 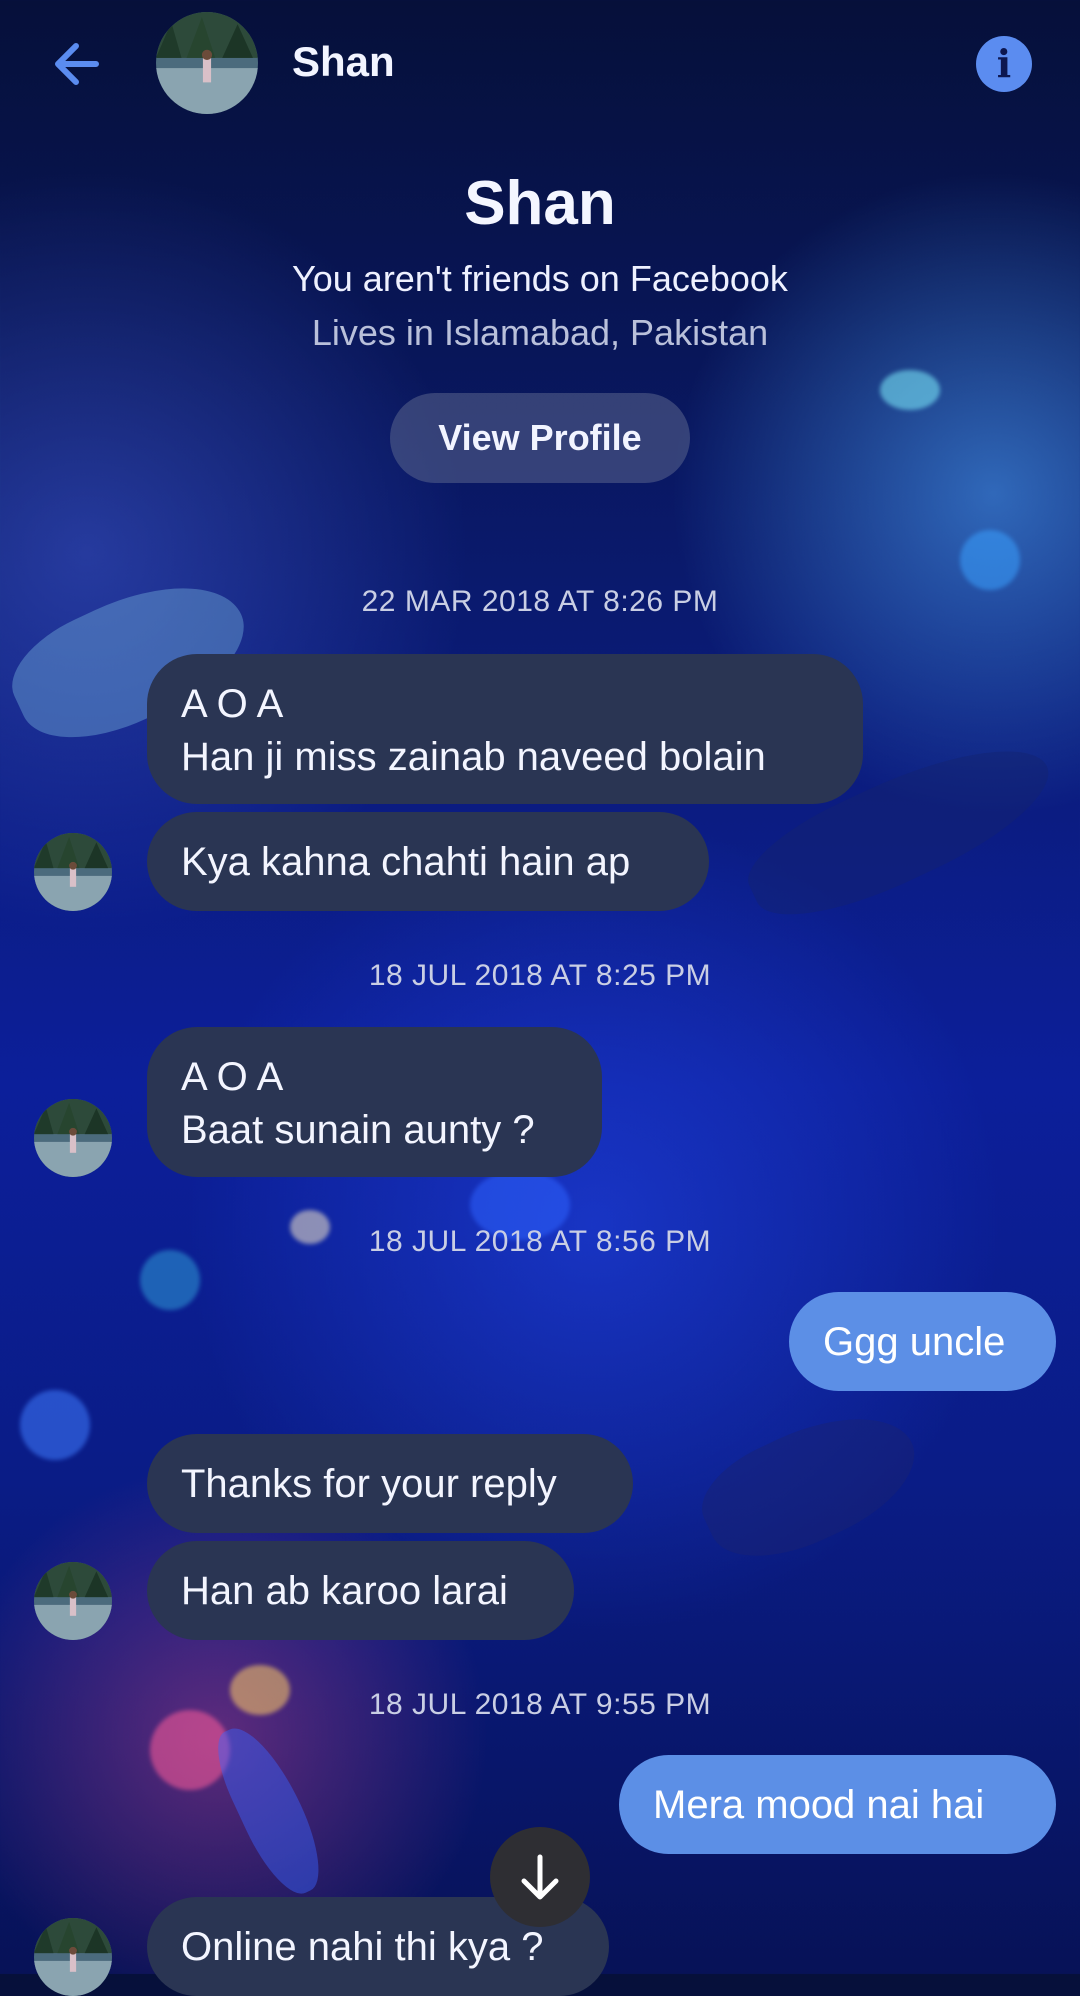 I want to click on message-timestamp: 22 MAR 2018 AT 8:26 PM, so click(x=540, y=601).